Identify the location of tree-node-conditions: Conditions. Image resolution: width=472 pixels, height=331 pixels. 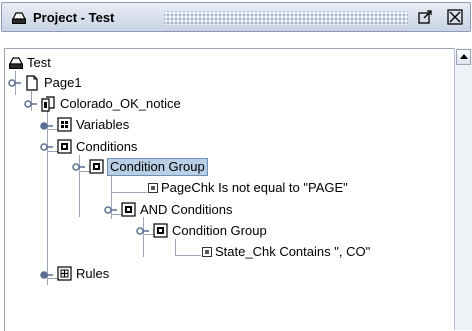
(225, 147).